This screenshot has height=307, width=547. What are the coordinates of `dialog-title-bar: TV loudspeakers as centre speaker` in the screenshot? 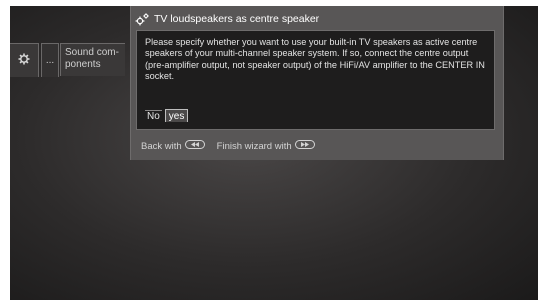 It's located at (227, 19).